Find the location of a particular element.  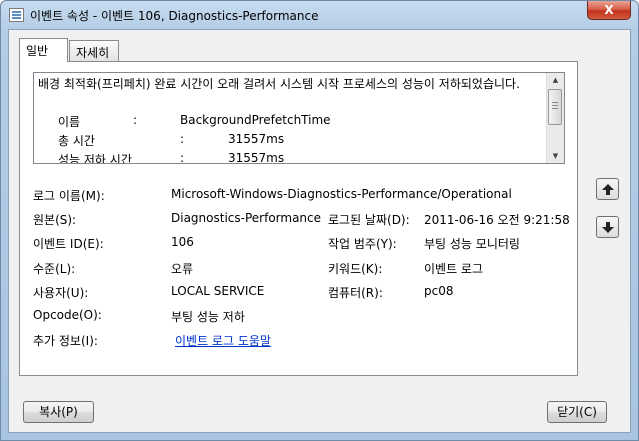

close-window-button: X is located at coordinates (609, 10).